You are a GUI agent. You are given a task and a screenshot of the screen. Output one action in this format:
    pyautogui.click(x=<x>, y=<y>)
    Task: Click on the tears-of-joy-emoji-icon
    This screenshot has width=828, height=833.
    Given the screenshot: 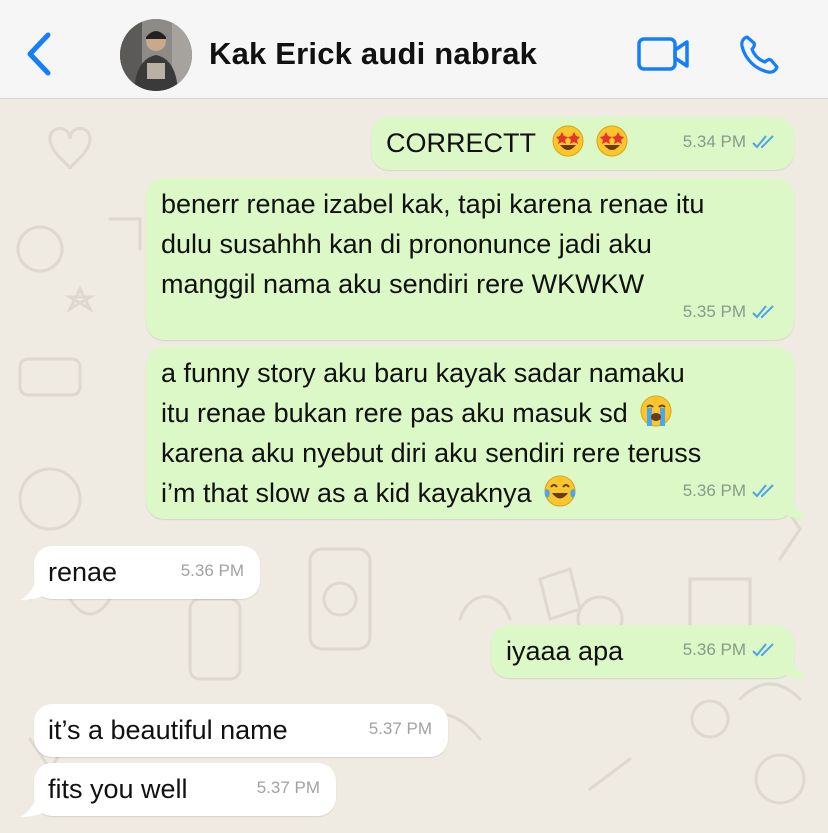 What is the action you would take?
    pyautogui.click(x=560, y=491)
    